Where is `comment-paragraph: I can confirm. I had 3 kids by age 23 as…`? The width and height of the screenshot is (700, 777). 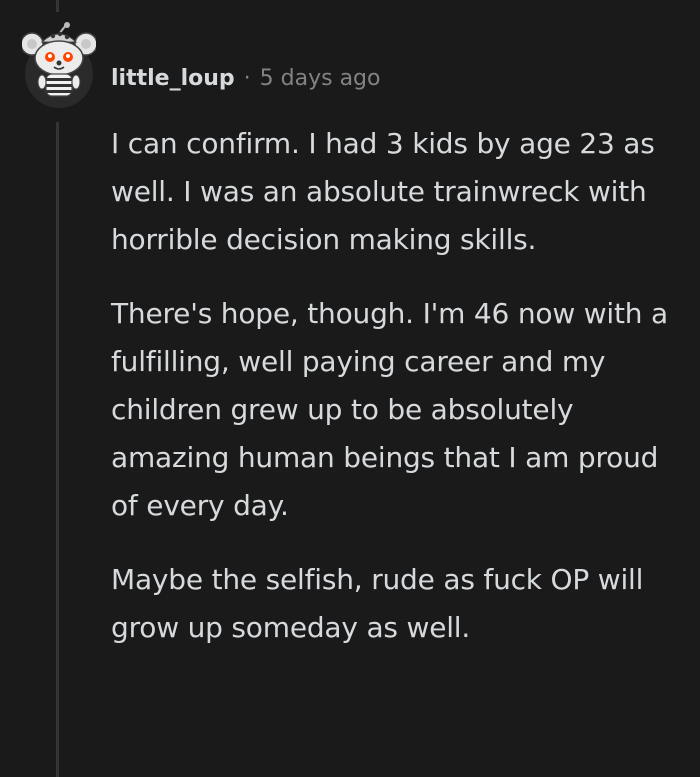
comment-paragraph: I can confirm. I had 3 kids by age 23 as… is located at coordinates (383, 191).